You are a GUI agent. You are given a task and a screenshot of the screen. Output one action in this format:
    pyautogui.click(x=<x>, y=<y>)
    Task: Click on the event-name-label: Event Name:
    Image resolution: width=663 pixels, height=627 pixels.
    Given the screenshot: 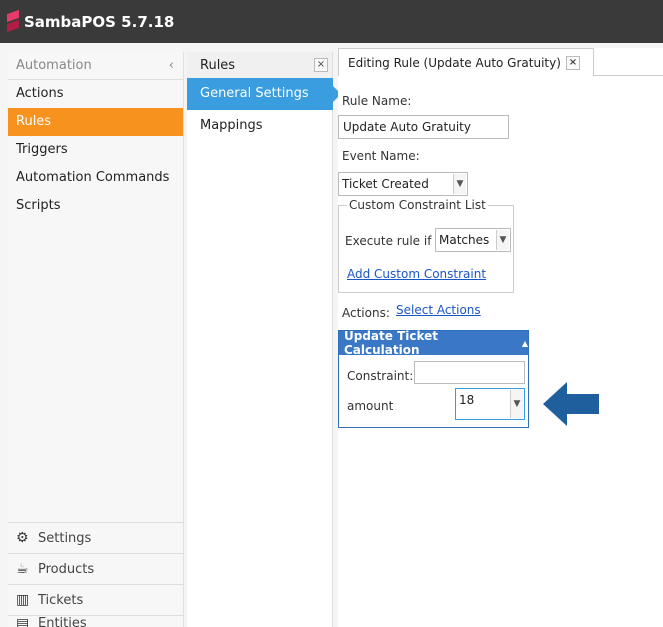 What is the action you would take?
    pyautogui.click(x=381, y=156)
    